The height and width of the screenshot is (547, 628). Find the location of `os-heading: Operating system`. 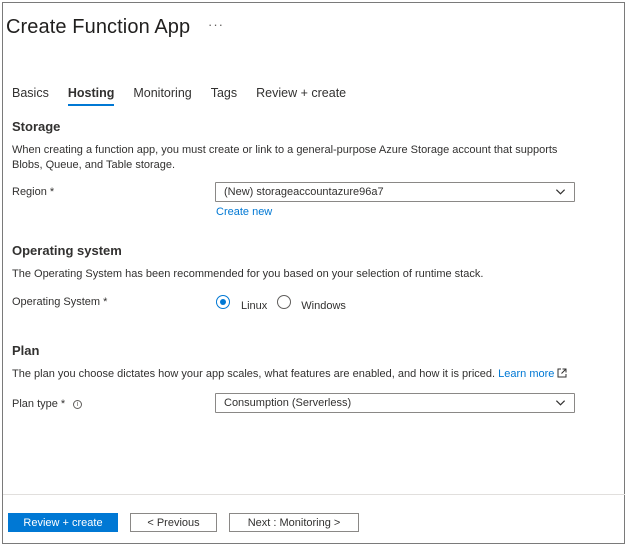

os-heading: Operating system is located at coordinates (67, 250).